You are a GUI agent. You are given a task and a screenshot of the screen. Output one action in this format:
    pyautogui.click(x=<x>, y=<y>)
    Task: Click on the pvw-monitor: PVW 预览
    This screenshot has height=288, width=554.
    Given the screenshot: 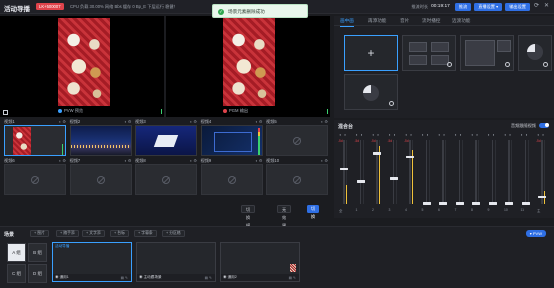 What is the action you would take?
    pyautogui.click(x=82, y=66)
    